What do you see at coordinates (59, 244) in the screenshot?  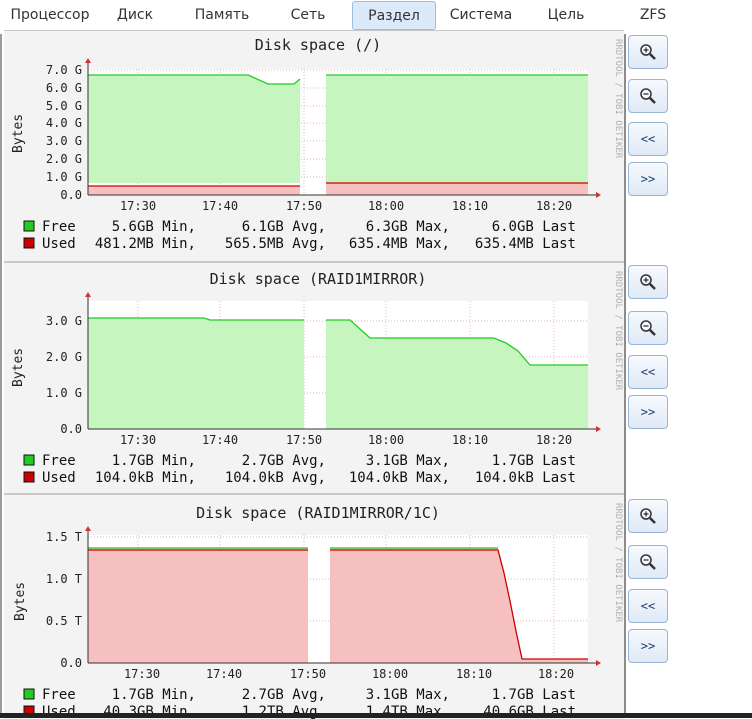 I see `legend-used-name: Used` at bounding box center [59, 244].